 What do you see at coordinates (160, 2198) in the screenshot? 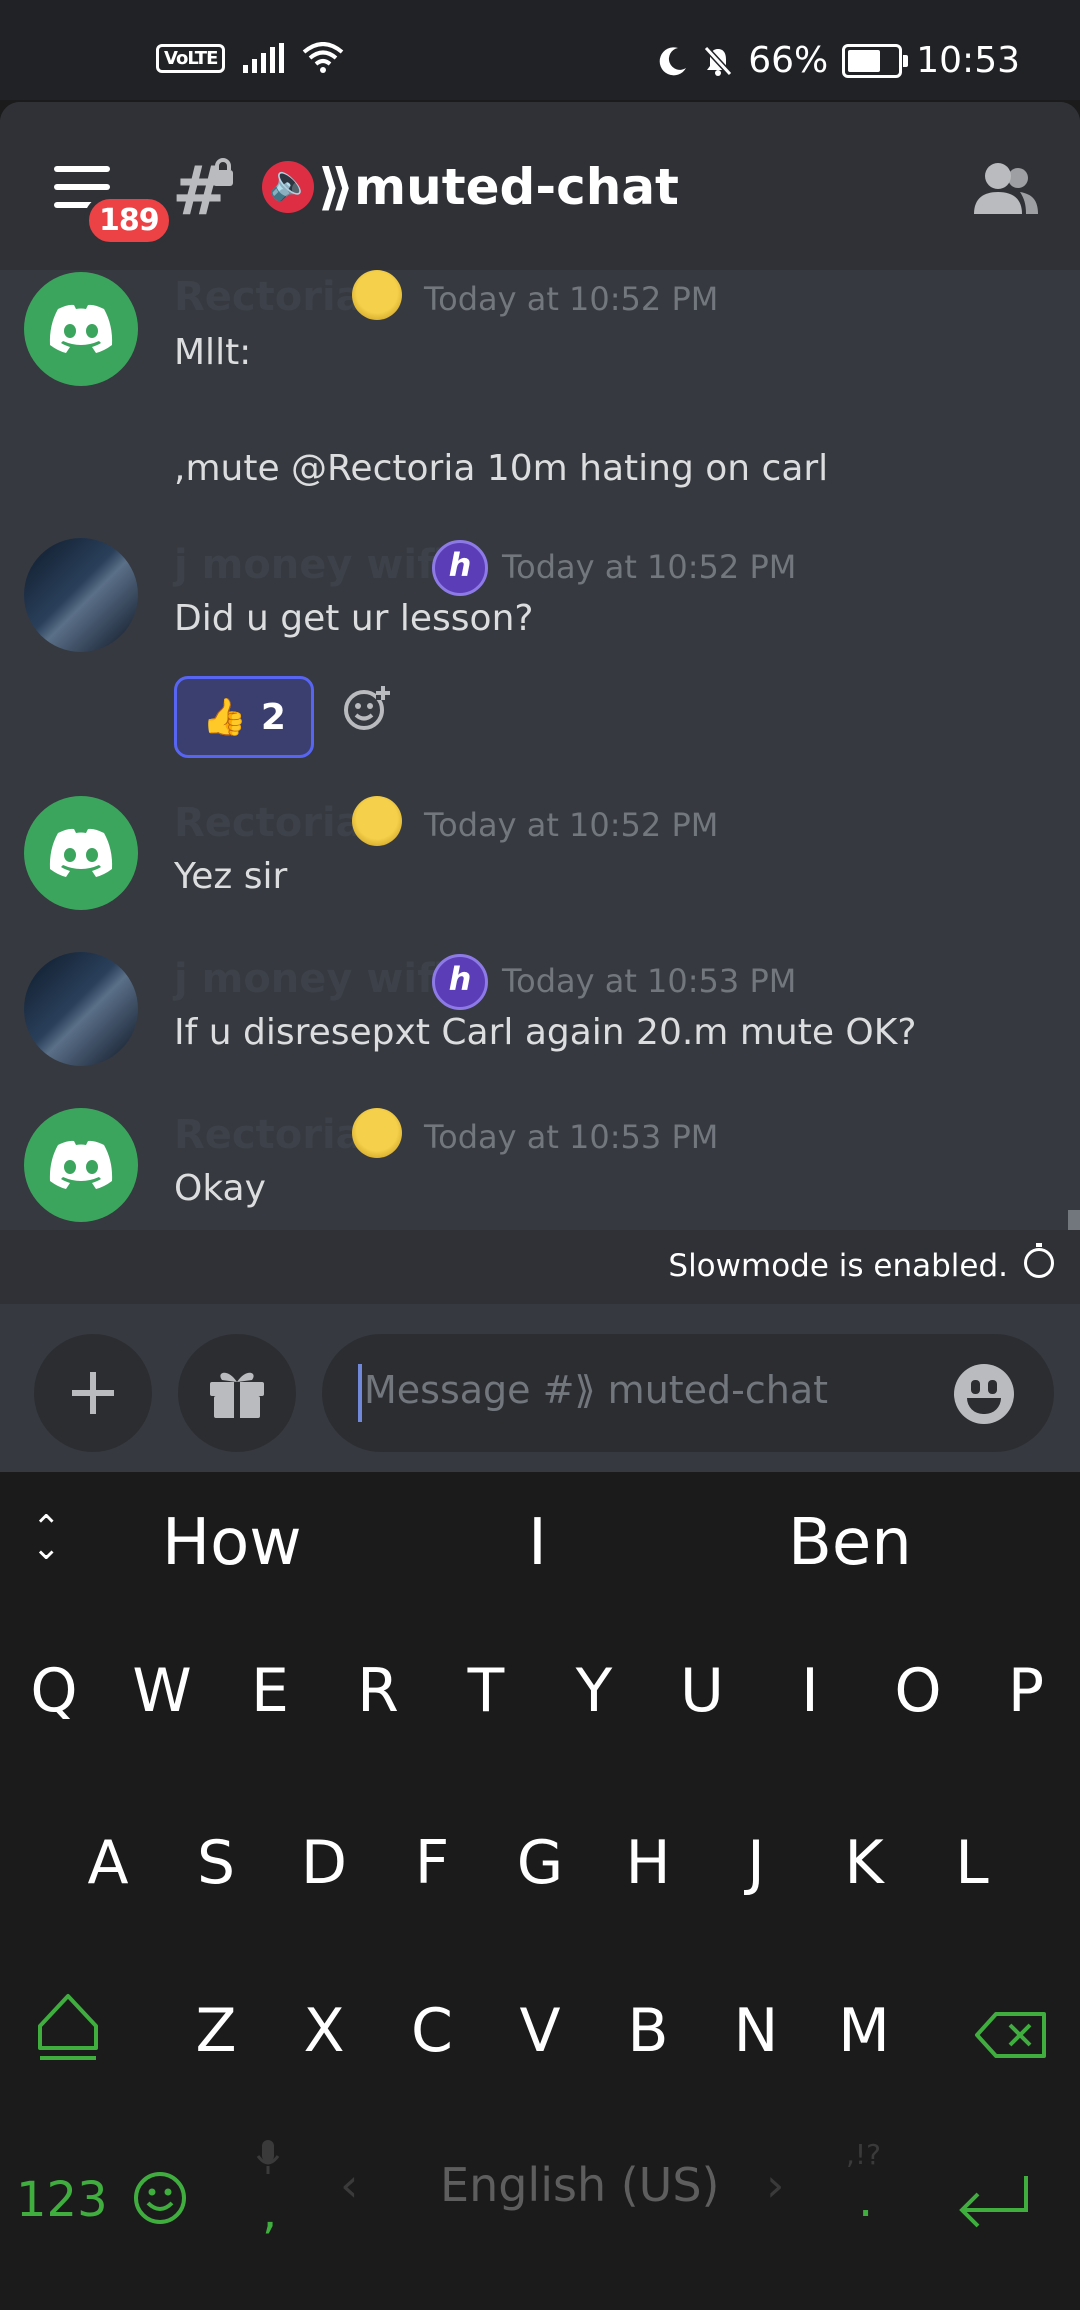
I see `emoji-key-icon` at bounding box center [160, 2198].